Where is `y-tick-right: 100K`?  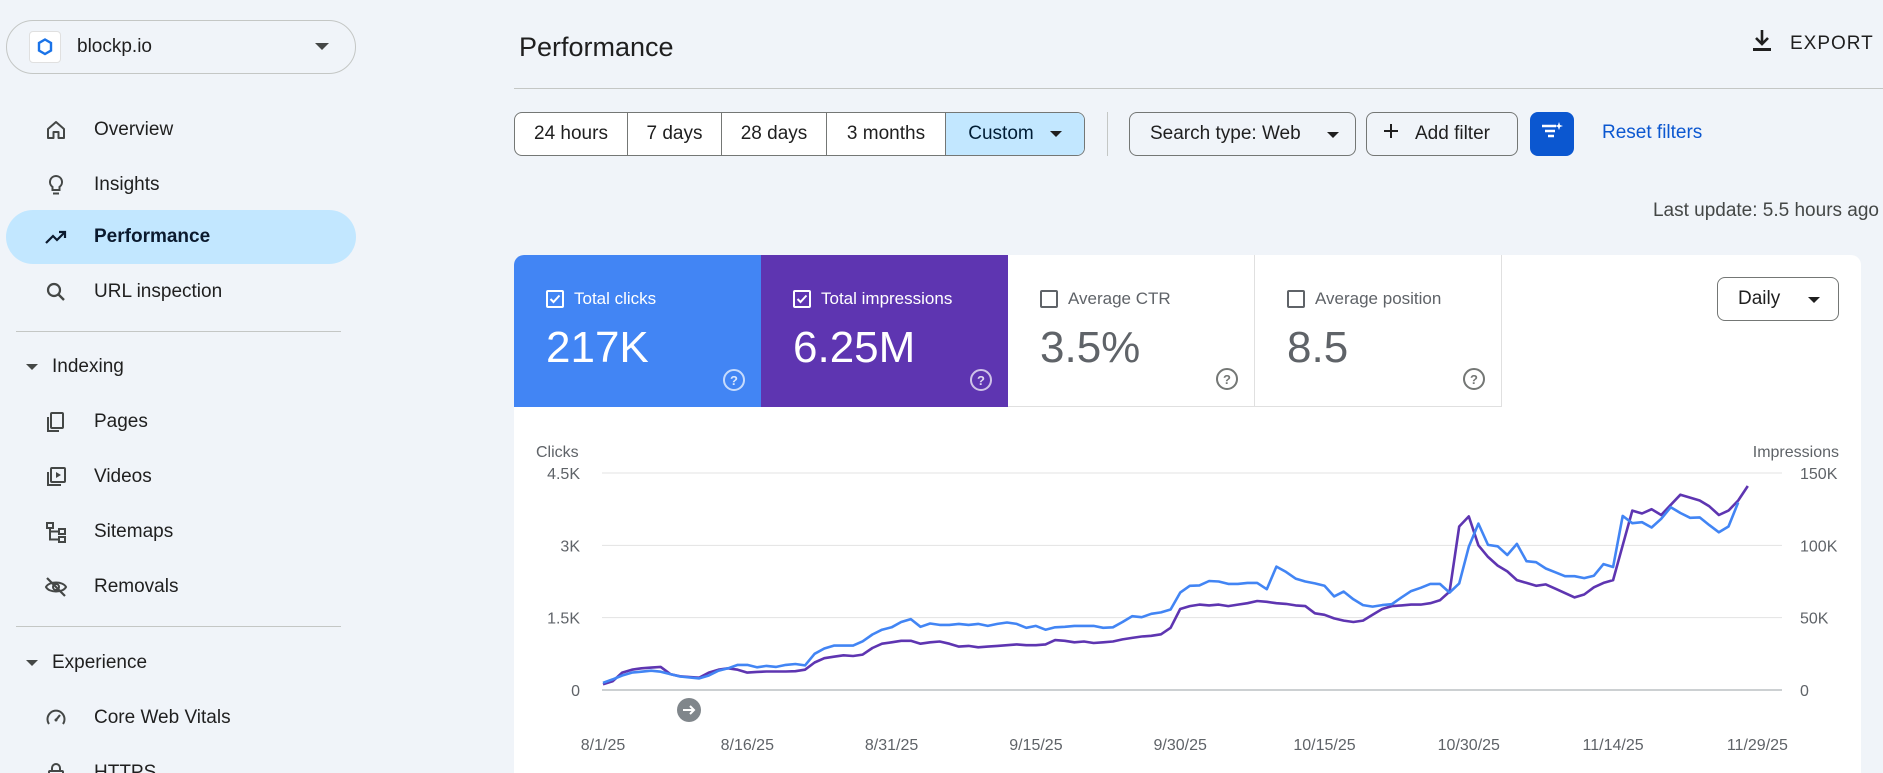 y-tick-right: 100K is located at coordinates (1819, 546).